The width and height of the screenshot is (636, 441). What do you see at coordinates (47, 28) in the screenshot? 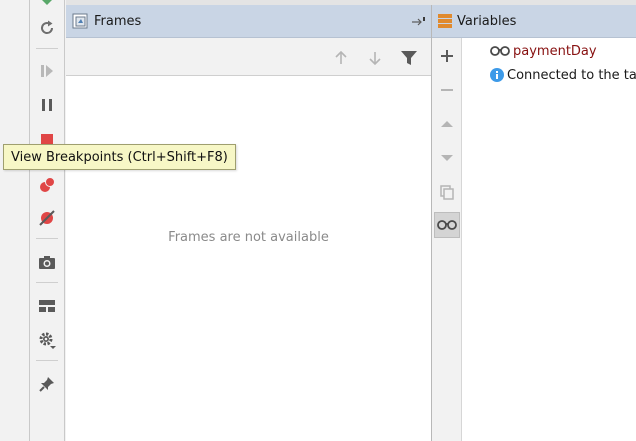
I see `rerun-icon` at bounding box center [47, 28].